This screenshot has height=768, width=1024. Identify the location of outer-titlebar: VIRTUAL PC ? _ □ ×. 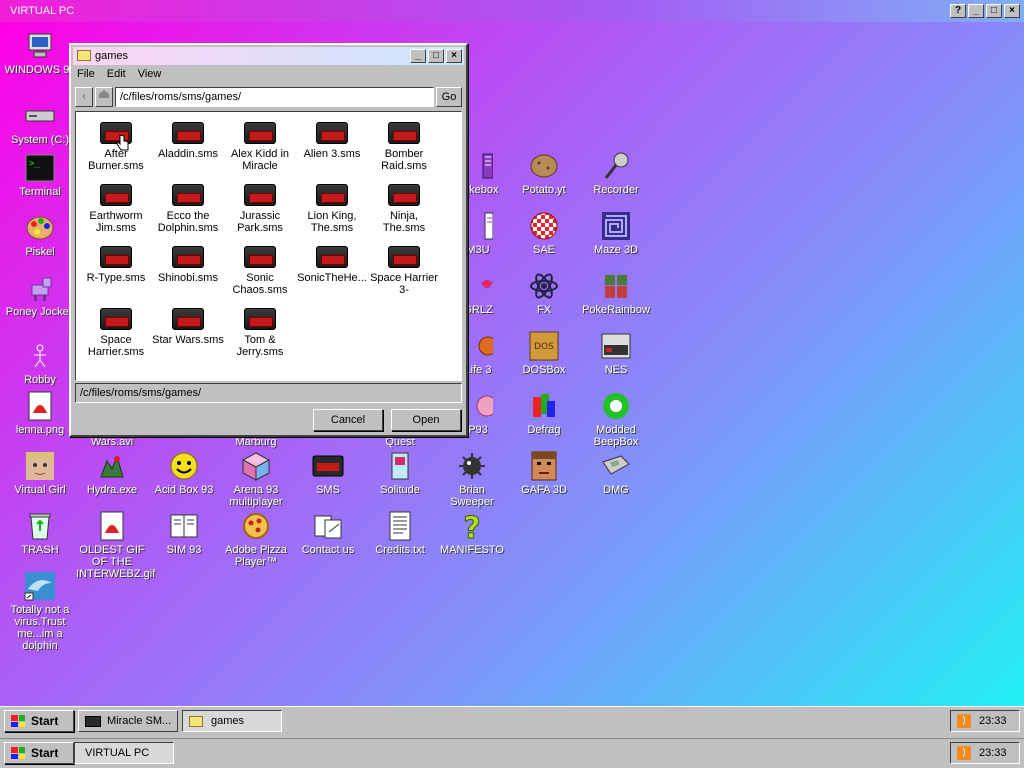
(512, 11).